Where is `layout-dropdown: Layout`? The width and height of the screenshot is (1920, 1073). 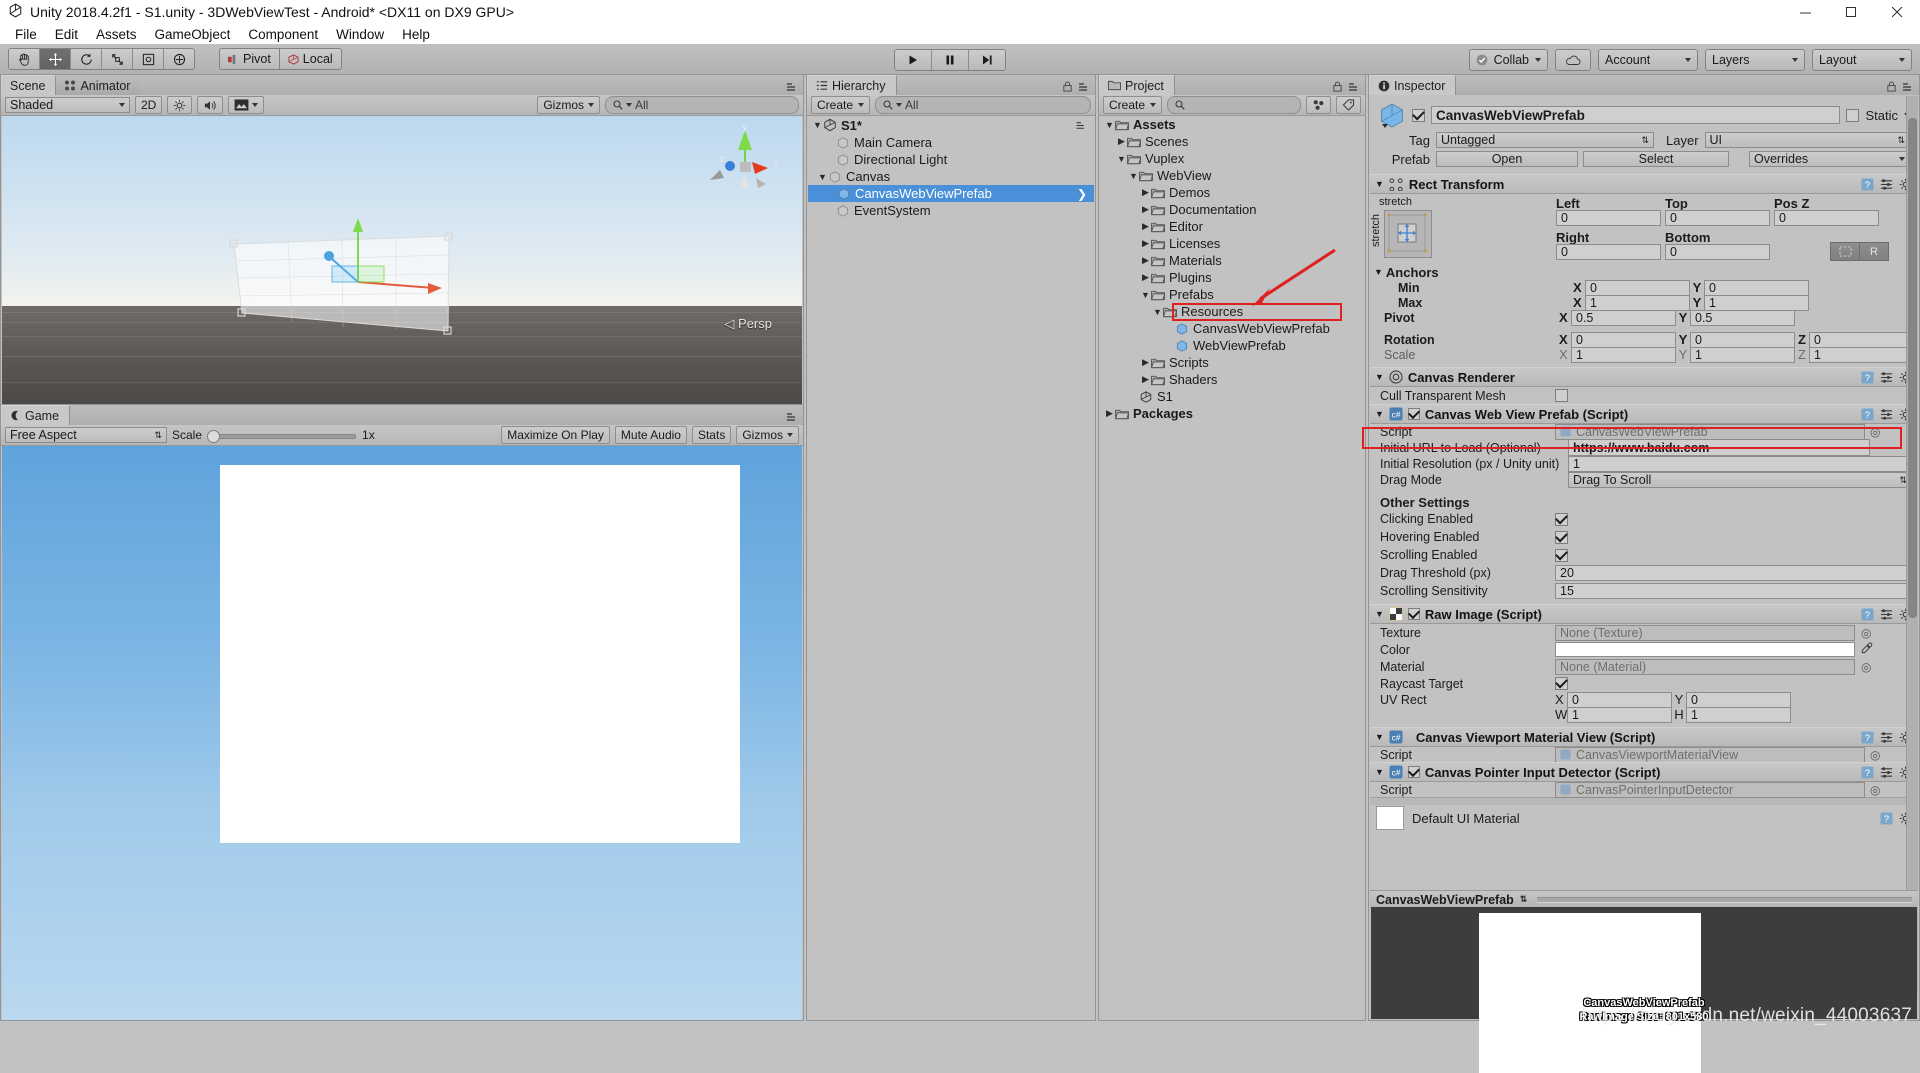
layout-dropdown: Layout is located at coordinates (1862, 60).